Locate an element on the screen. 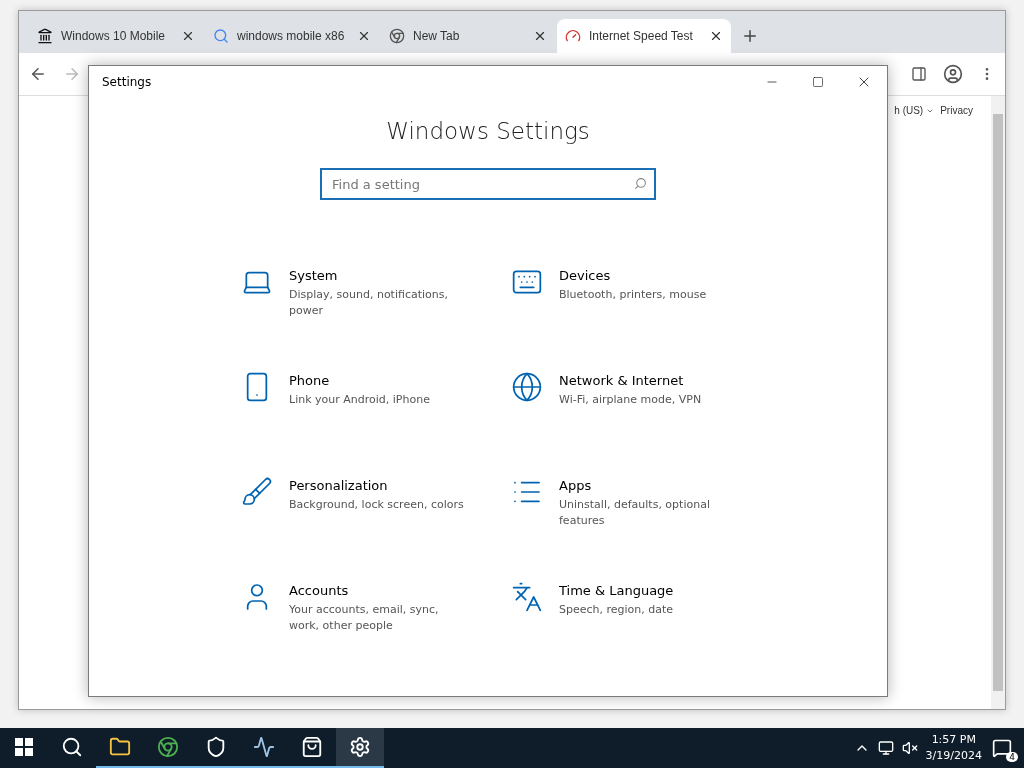  defender-icon is located at coordinates (216, 747).